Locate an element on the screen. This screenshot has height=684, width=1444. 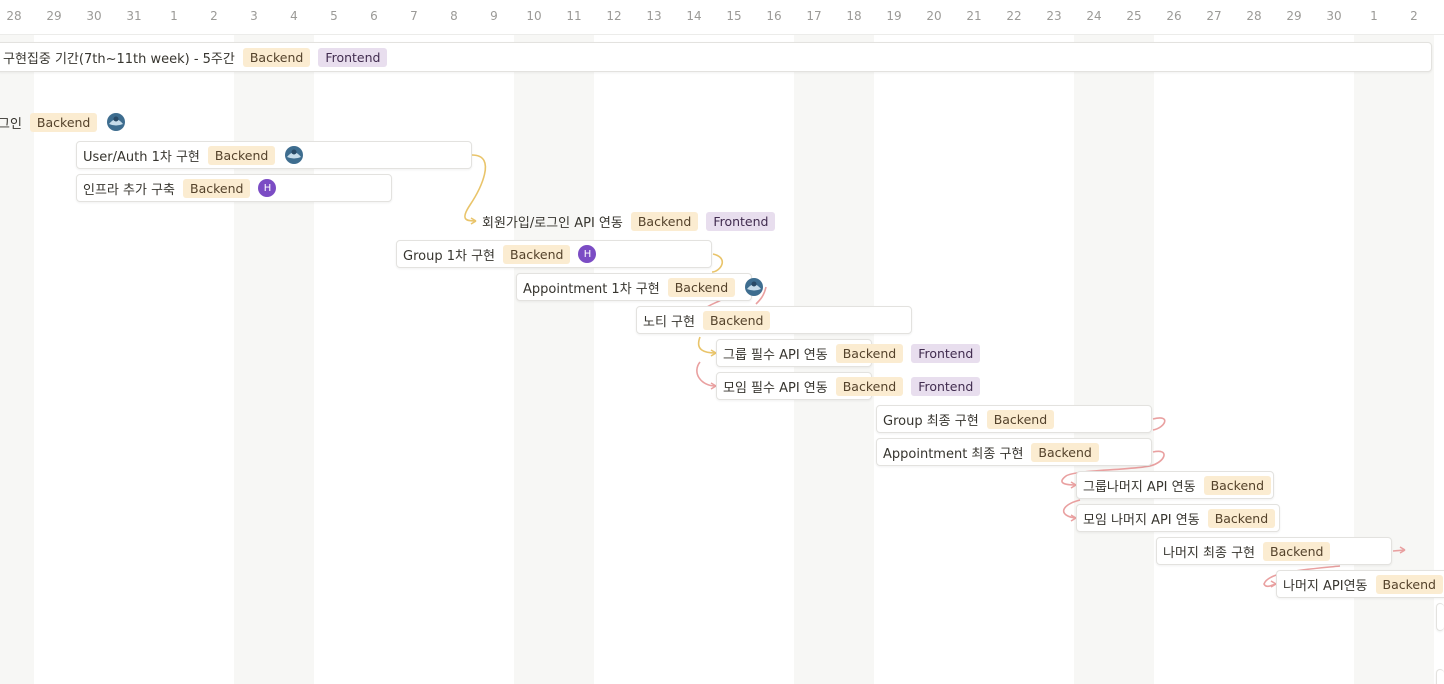
timeline-task-group-1: Group 1차 구현 Backend H is located at coordinates (554, 254).